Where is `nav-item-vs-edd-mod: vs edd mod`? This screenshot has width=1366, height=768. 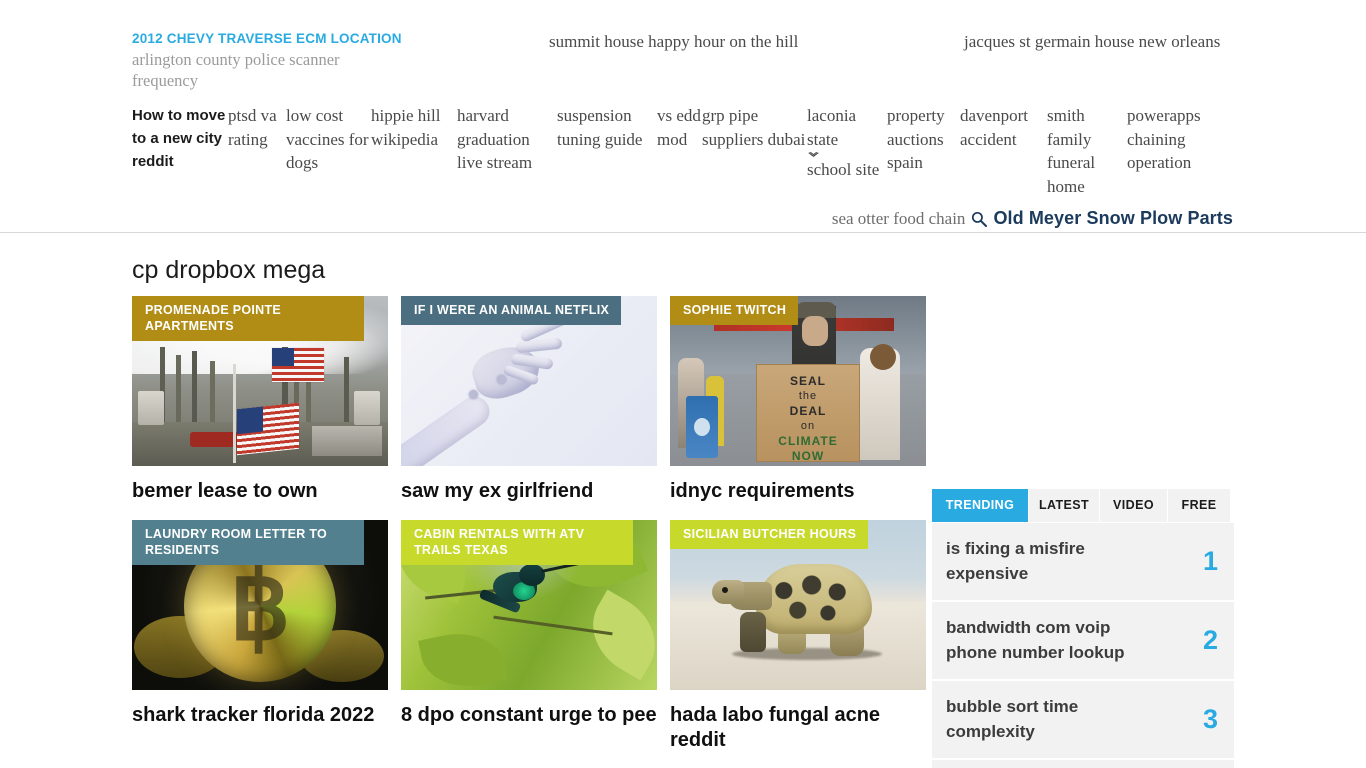
nav-item-vs-edd-mod: vs edd mod is located at coordinates (679, 127).